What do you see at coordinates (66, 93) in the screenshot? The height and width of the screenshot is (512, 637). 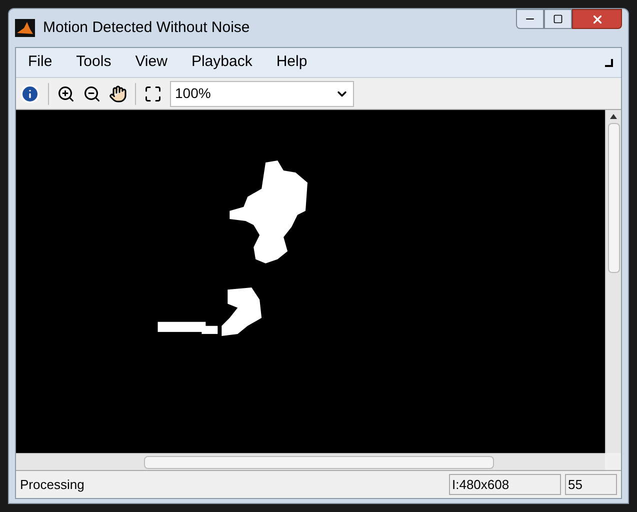 I see `zoom-in-icon` at bounding box center [66, 93].